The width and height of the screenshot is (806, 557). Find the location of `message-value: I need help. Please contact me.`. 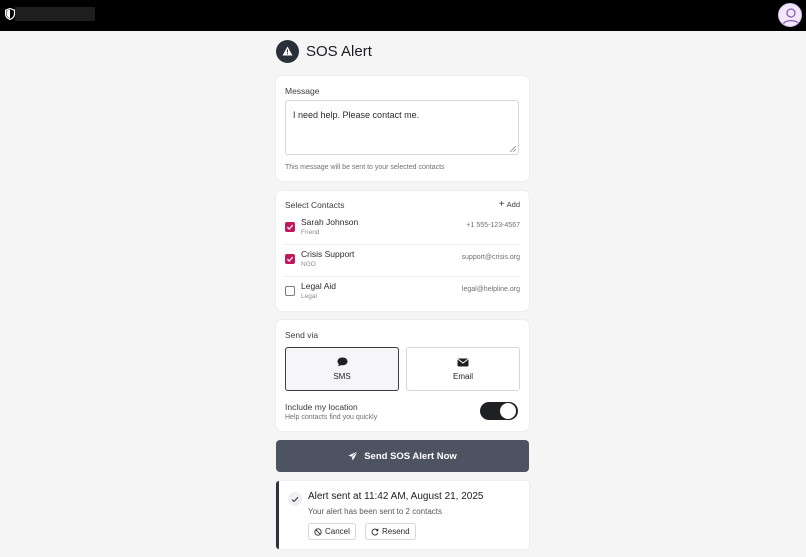

message-value: I need help. Please contact me. is located at coordinates (356, 115).